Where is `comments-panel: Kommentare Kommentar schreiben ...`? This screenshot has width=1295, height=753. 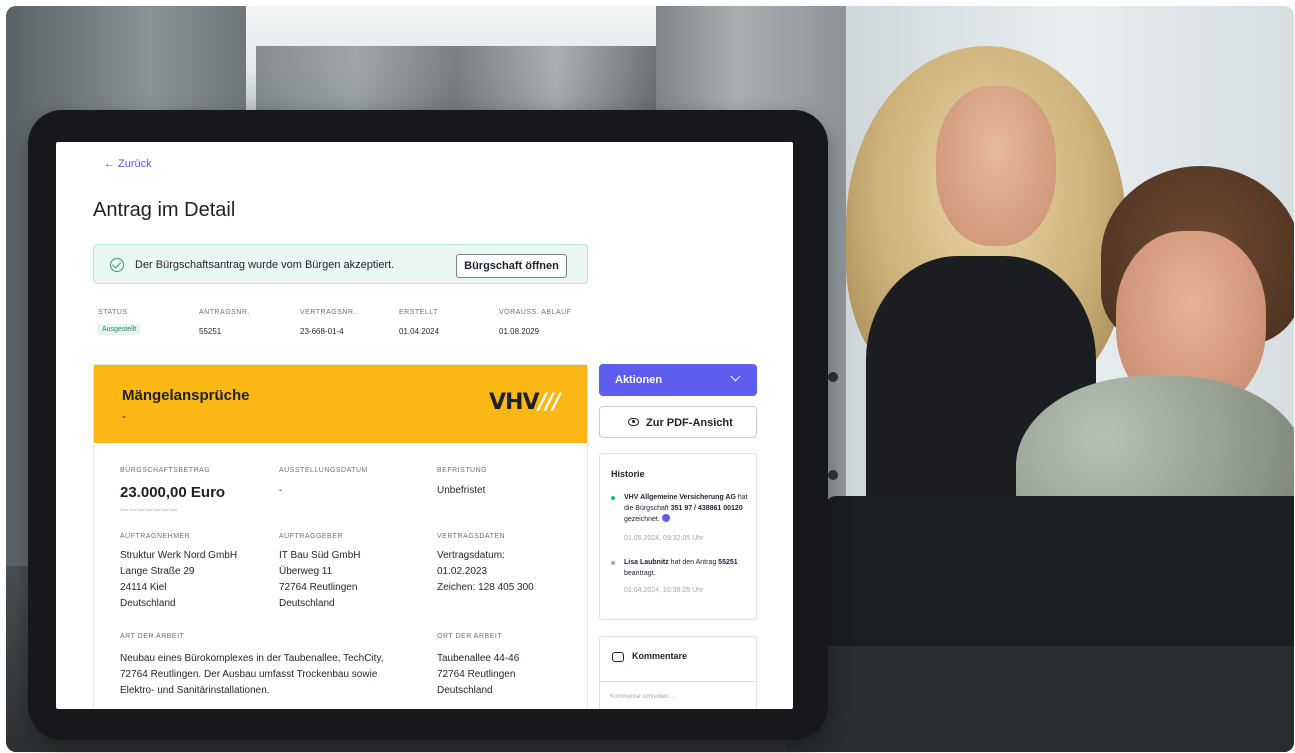 comments-panel: Kommentare Kommentar schreiben ... is located at coordinates (678, 672).